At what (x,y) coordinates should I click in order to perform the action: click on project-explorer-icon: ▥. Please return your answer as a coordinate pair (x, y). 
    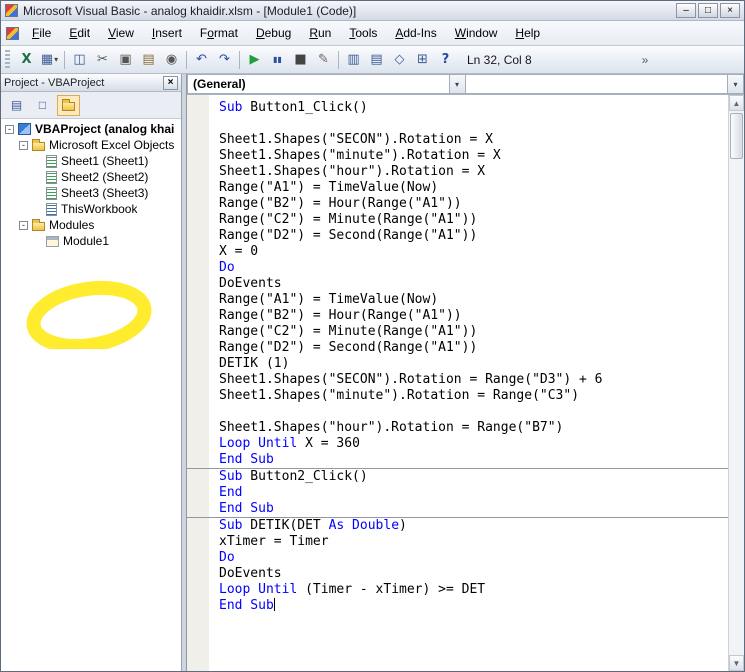
    Looking at the image, I should click on (353, 59).